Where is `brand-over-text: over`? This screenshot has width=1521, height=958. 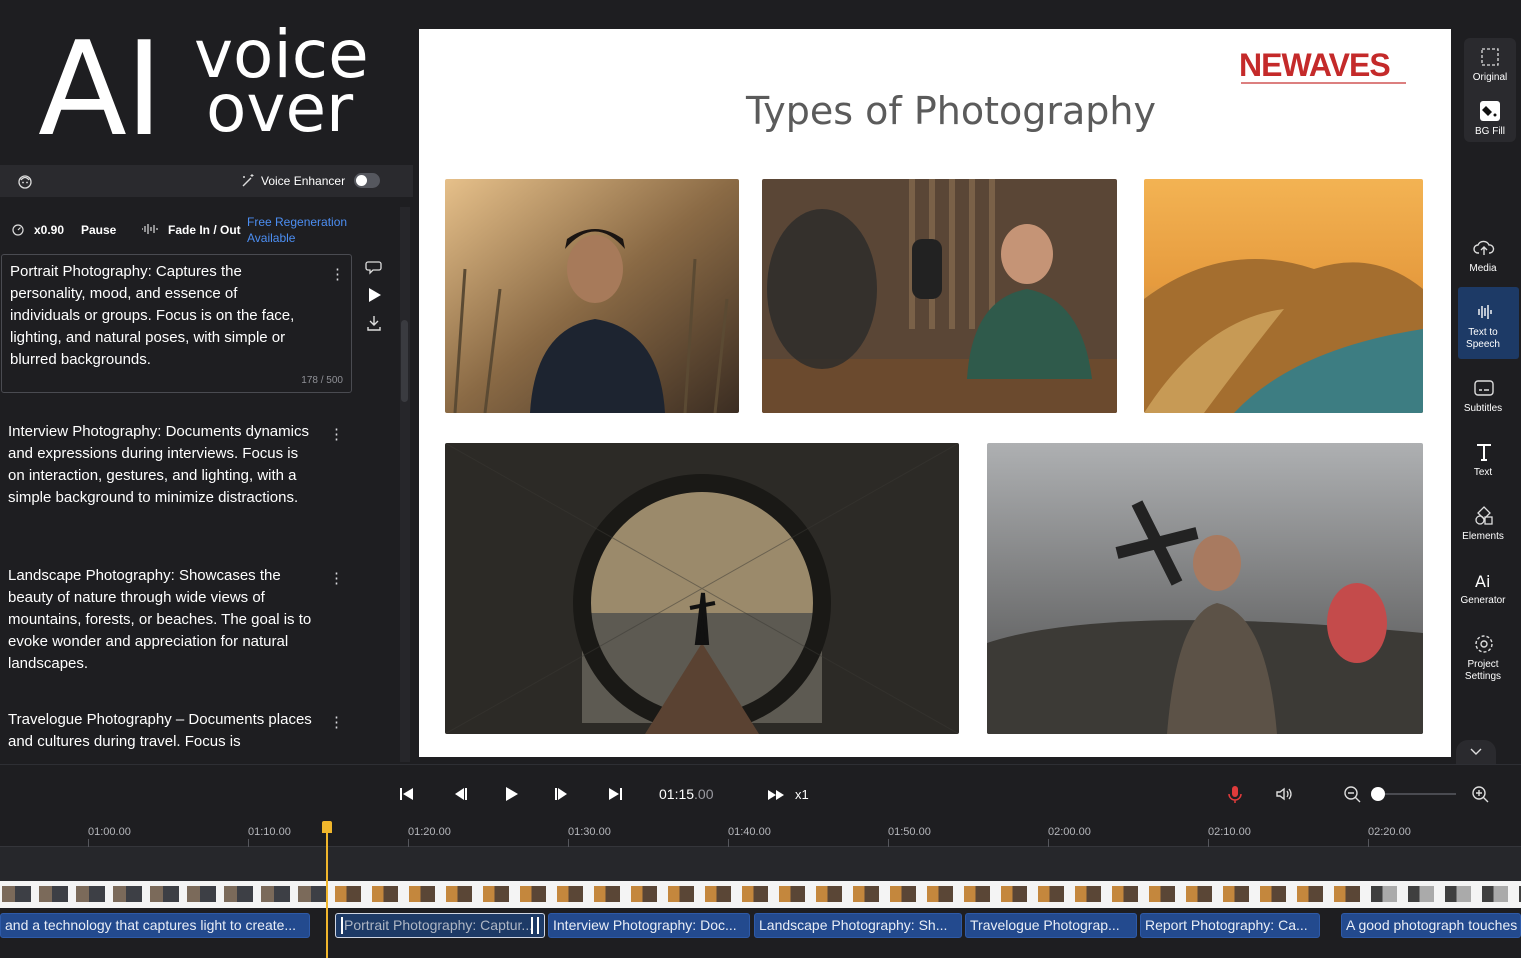
brand-over-text: over is located at coordinates (280, 108).